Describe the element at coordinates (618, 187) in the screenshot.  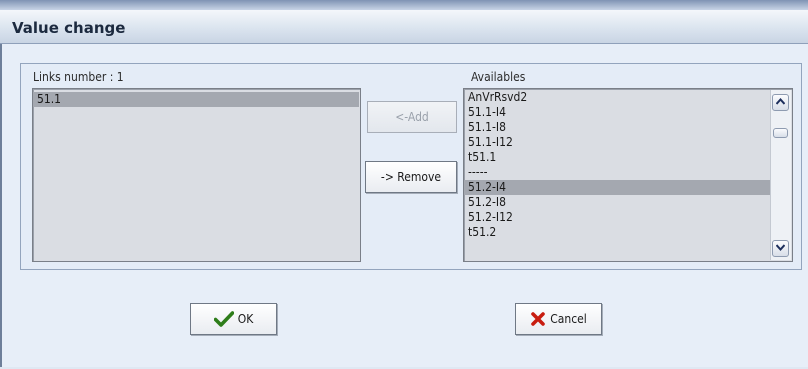
I see `list-item: 51.2-I4` at that location.